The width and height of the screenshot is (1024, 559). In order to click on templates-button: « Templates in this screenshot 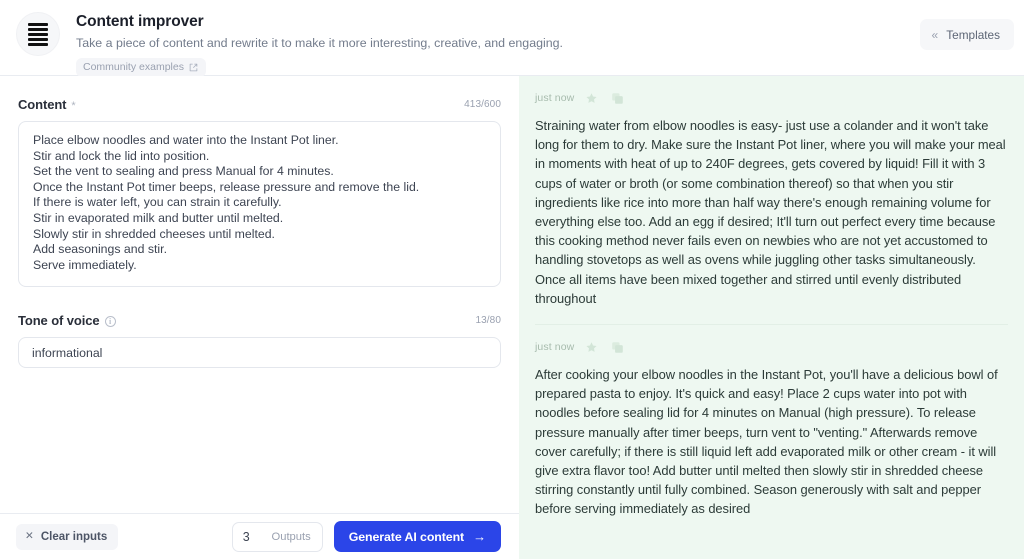, I will do `click(966, 34)`.